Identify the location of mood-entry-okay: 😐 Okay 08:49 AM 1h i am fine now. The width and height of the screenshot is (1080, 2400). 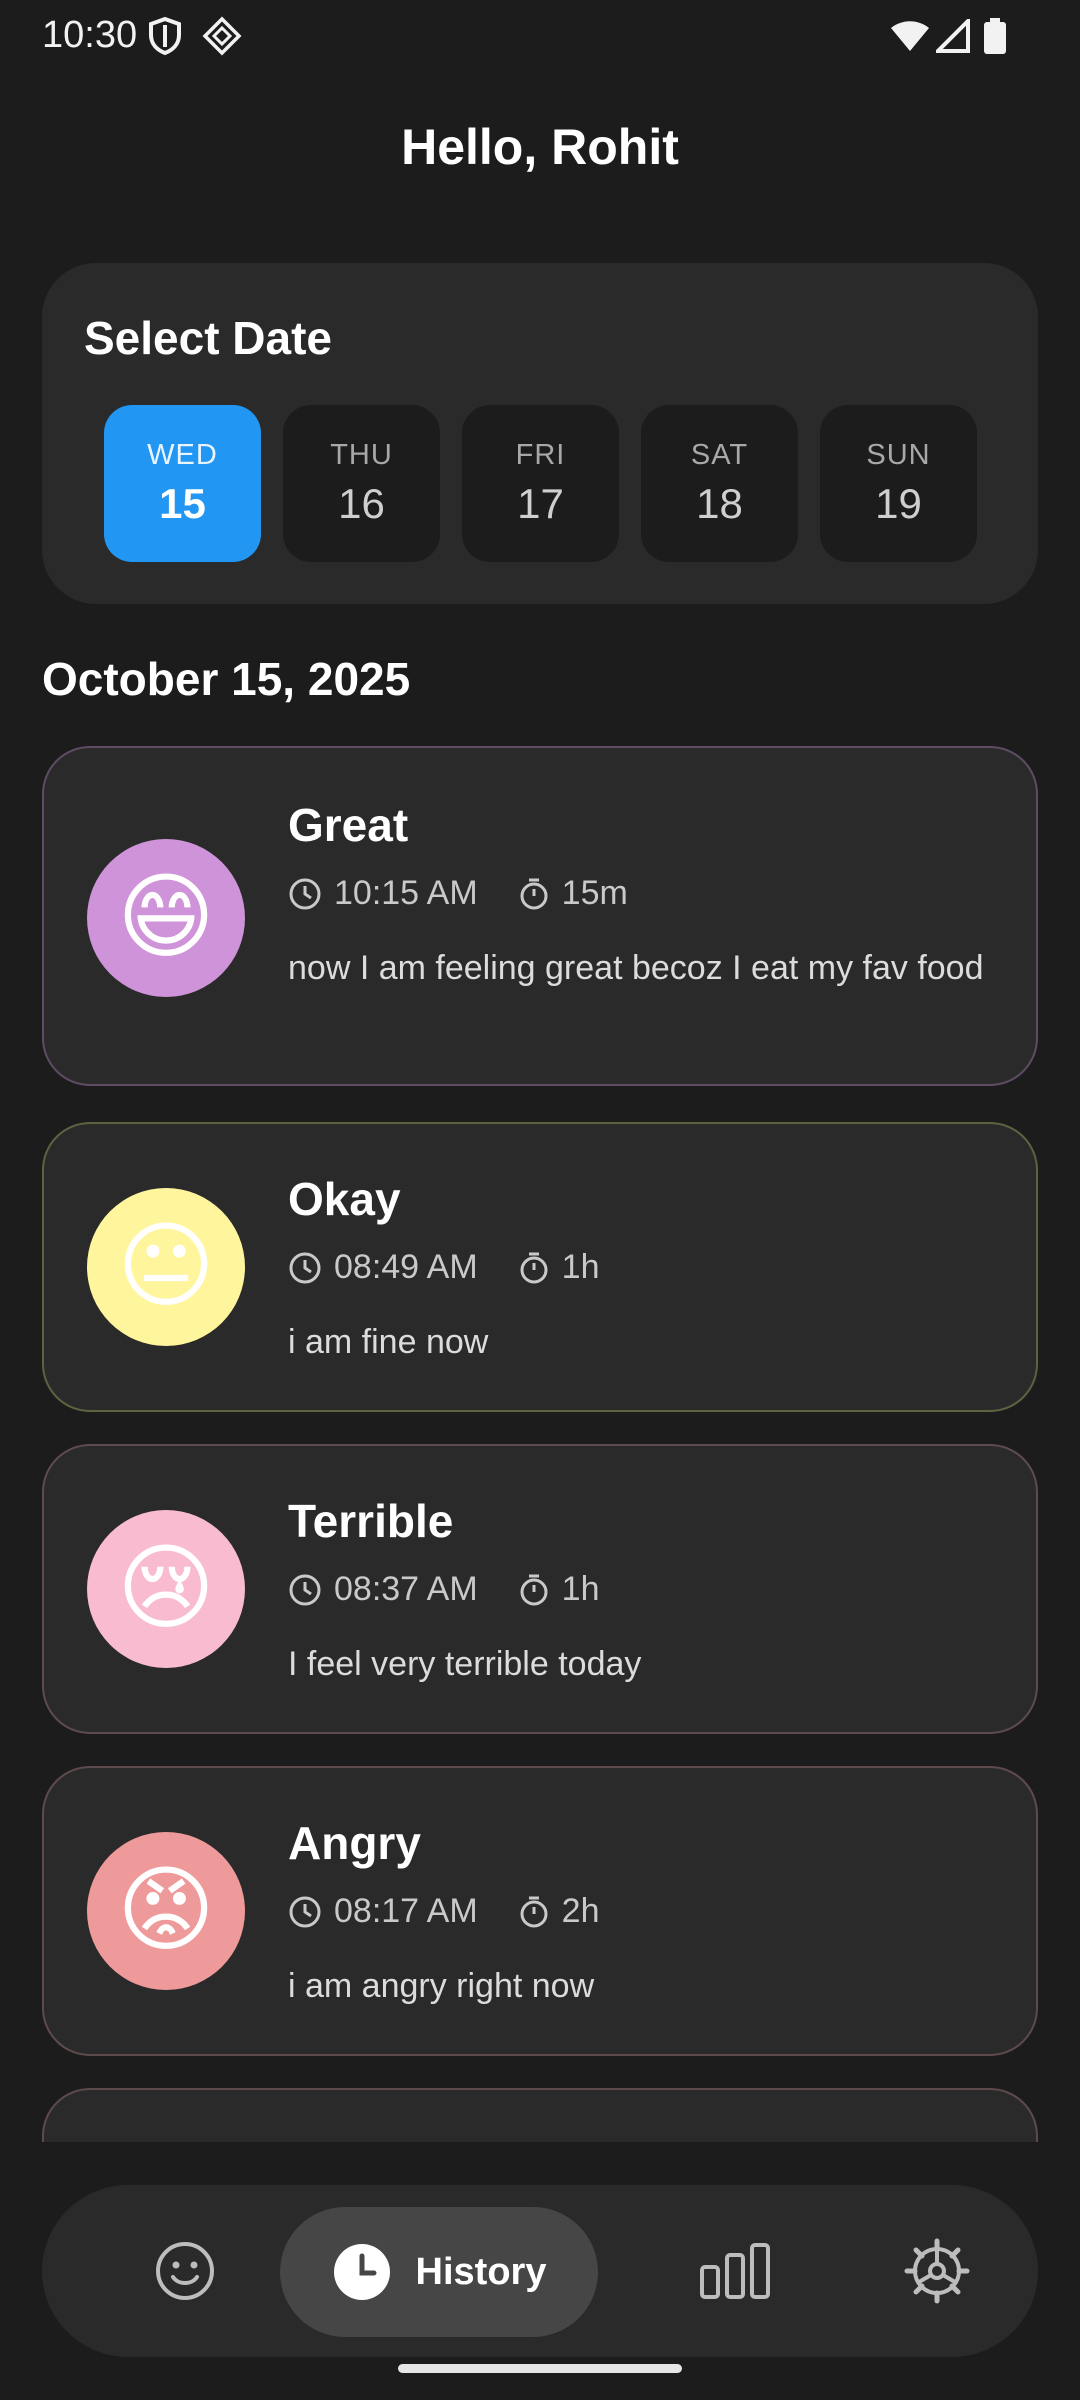
(540, 1267).